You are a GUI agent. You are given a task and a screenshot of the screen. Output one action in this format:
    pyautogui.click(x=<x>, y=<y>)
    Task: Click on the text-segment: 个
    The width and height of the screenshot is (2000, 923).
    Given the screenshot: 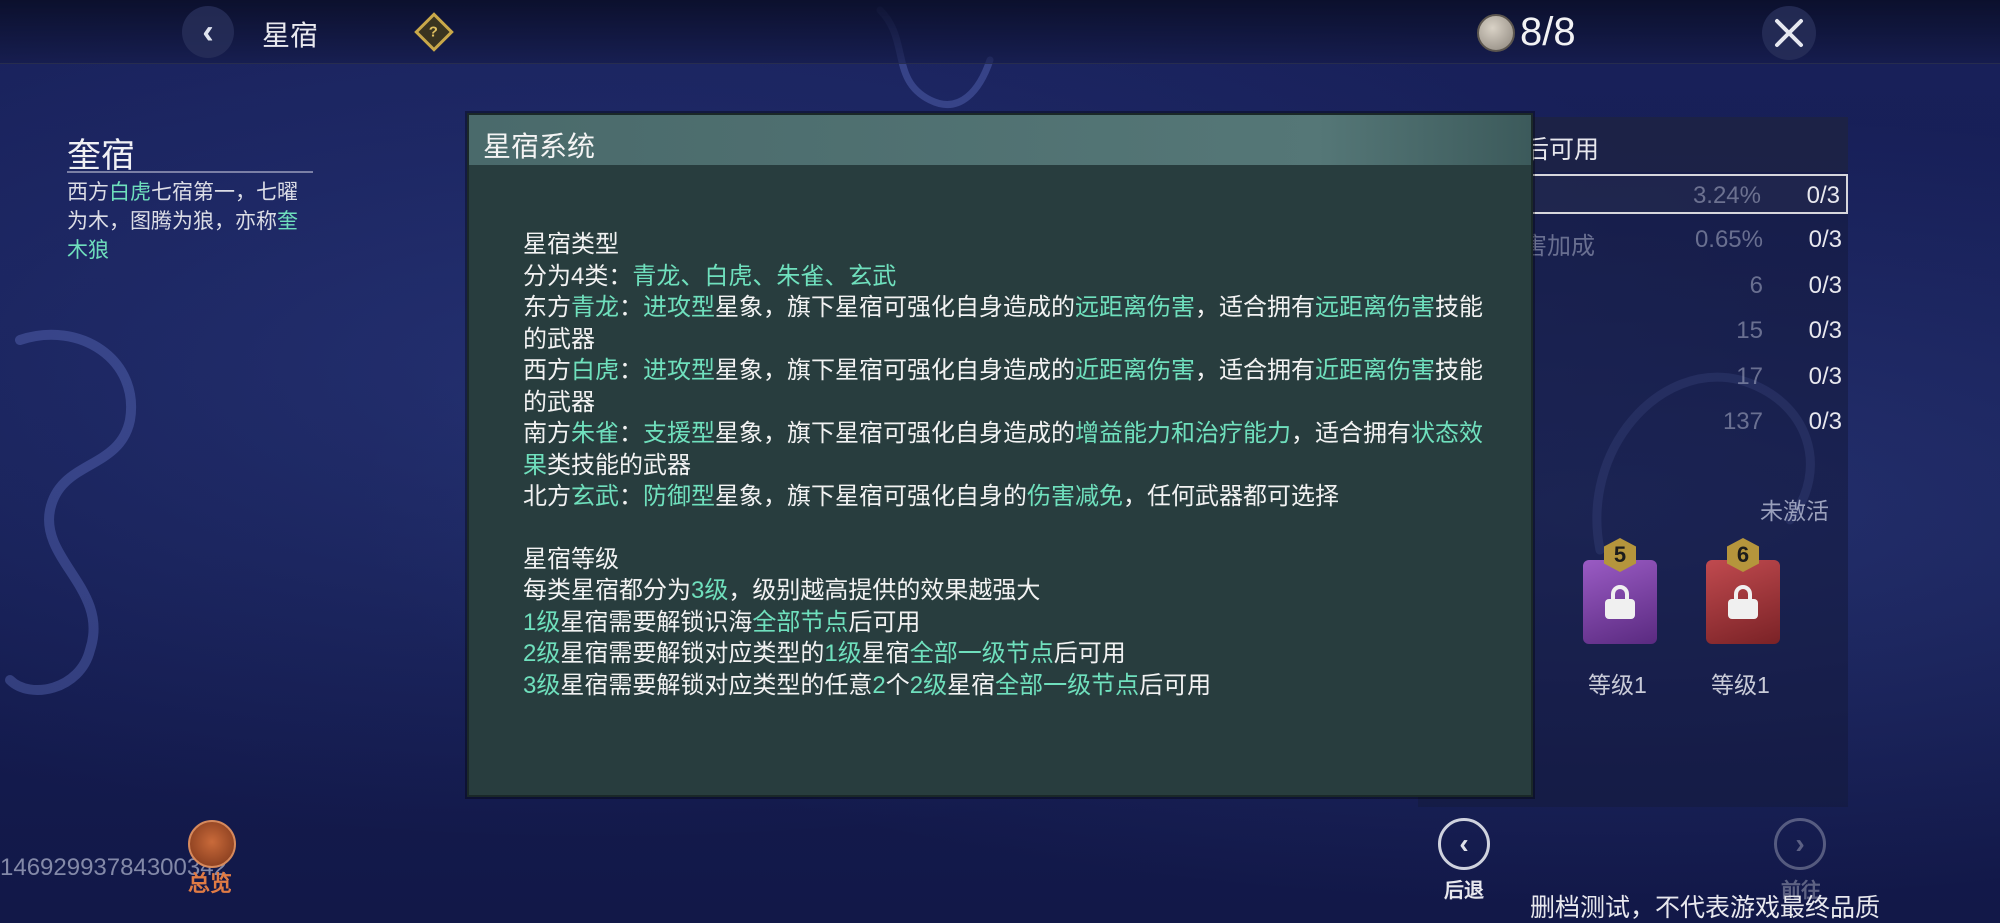 What is the action you would take?
    pyautogui.click(x=897, y=685)
    